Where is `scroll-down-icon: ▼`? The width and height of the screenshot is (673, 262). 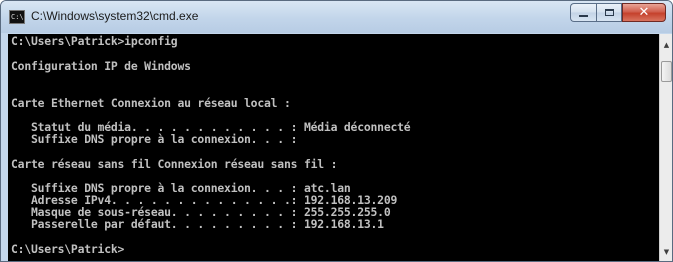 scroll-down-icon: ▼ is located at coordinates (666, 252).